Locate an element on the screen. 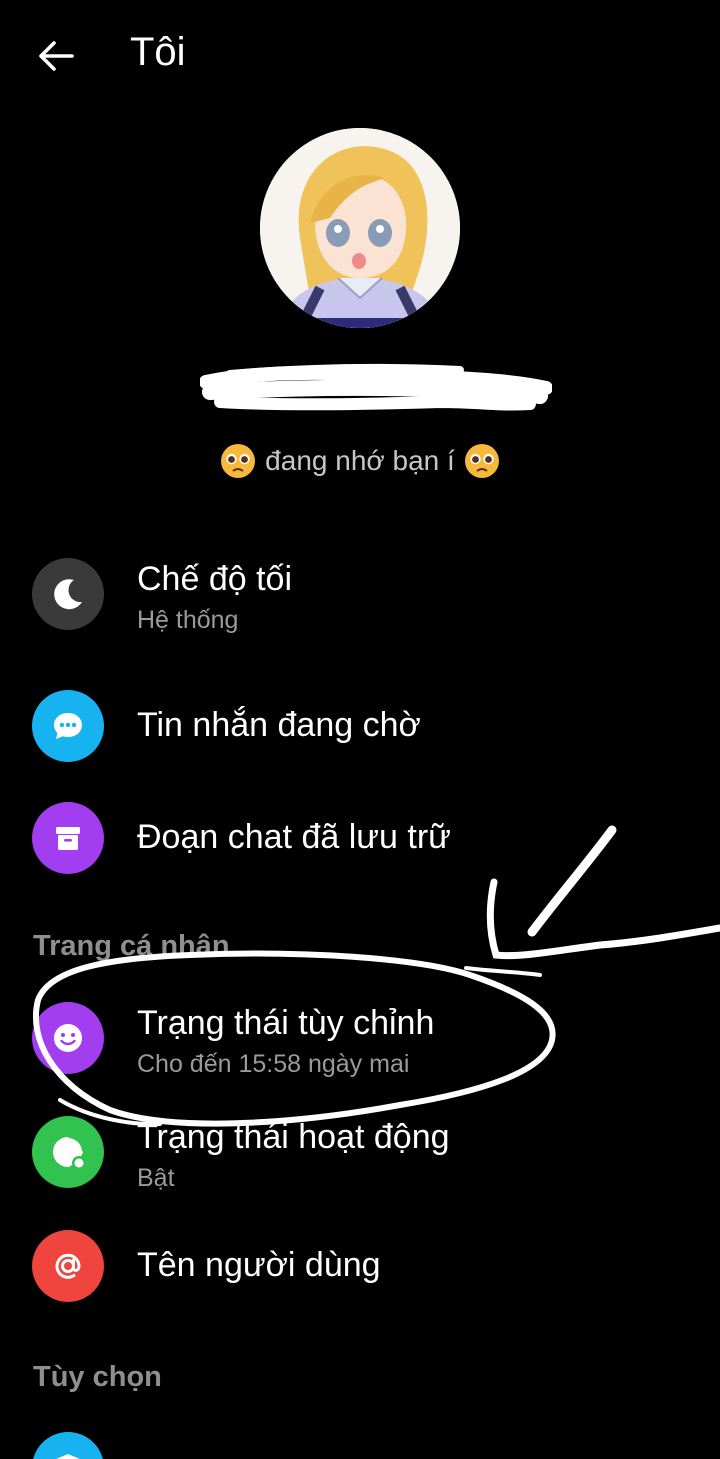 This screenshot has width=720, height=1459. menu-item-archived-chats: Đoạn chat đã lưu trữ is located at coordinates (360, 839).